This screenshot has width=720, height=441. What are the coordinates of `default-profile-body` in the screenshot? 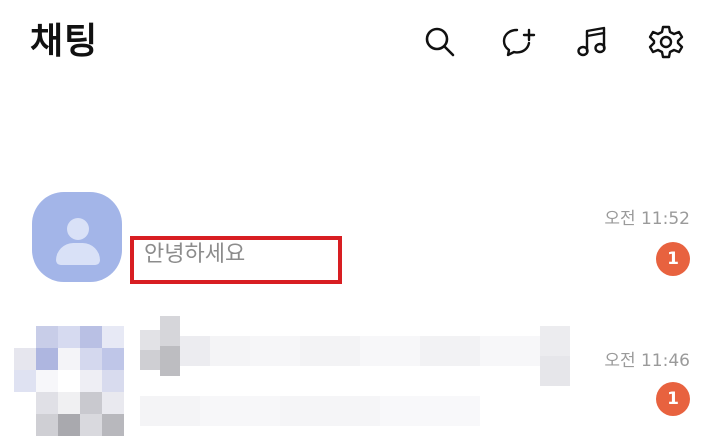 It's located at (78, 254).